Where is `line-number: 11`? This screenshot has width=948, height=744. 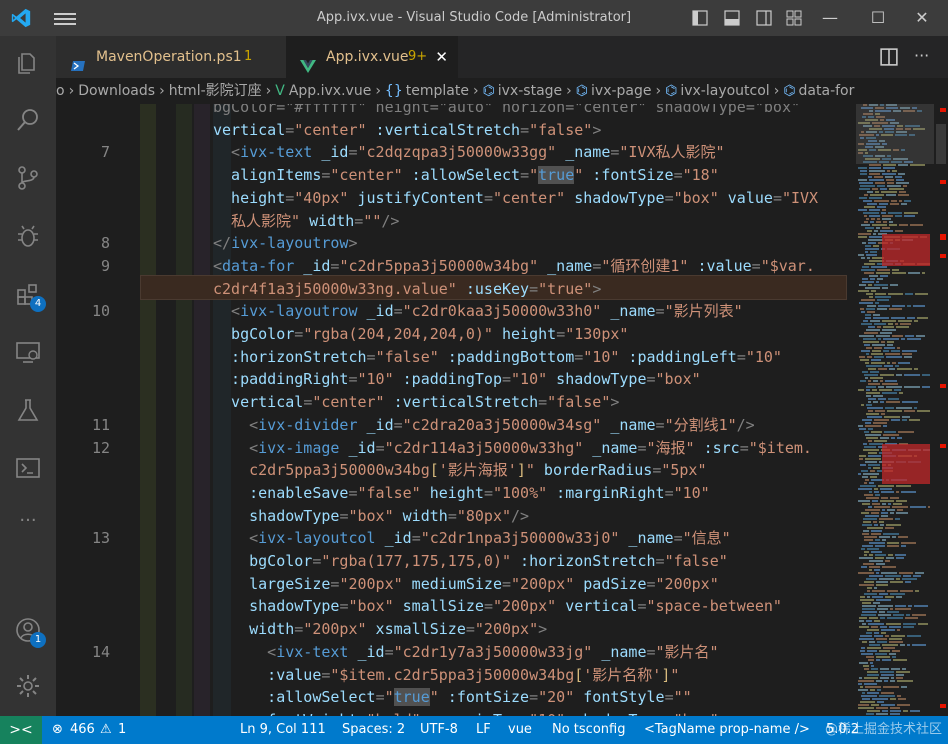
line-number: 11 is located at coordinates (100, 424).